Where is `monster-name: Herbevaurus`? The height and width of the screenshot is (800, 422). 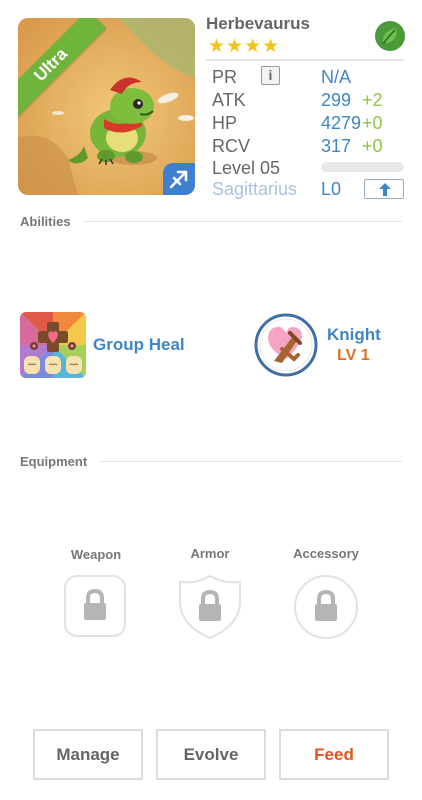
monster-name: Herbevaurus is located at coordinates (258, 23).